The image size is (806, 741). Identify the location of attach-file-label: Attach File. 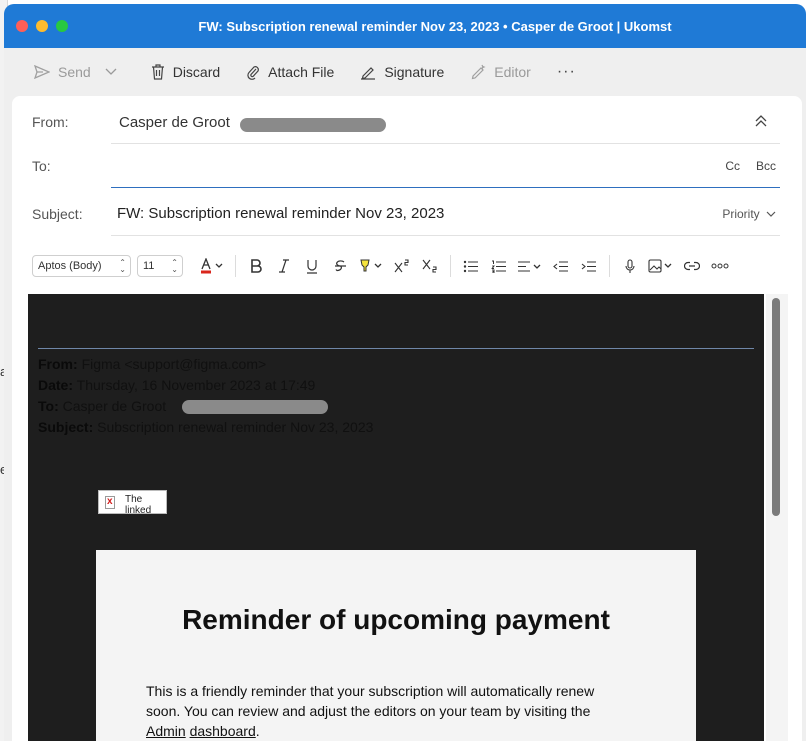
(301, 72).